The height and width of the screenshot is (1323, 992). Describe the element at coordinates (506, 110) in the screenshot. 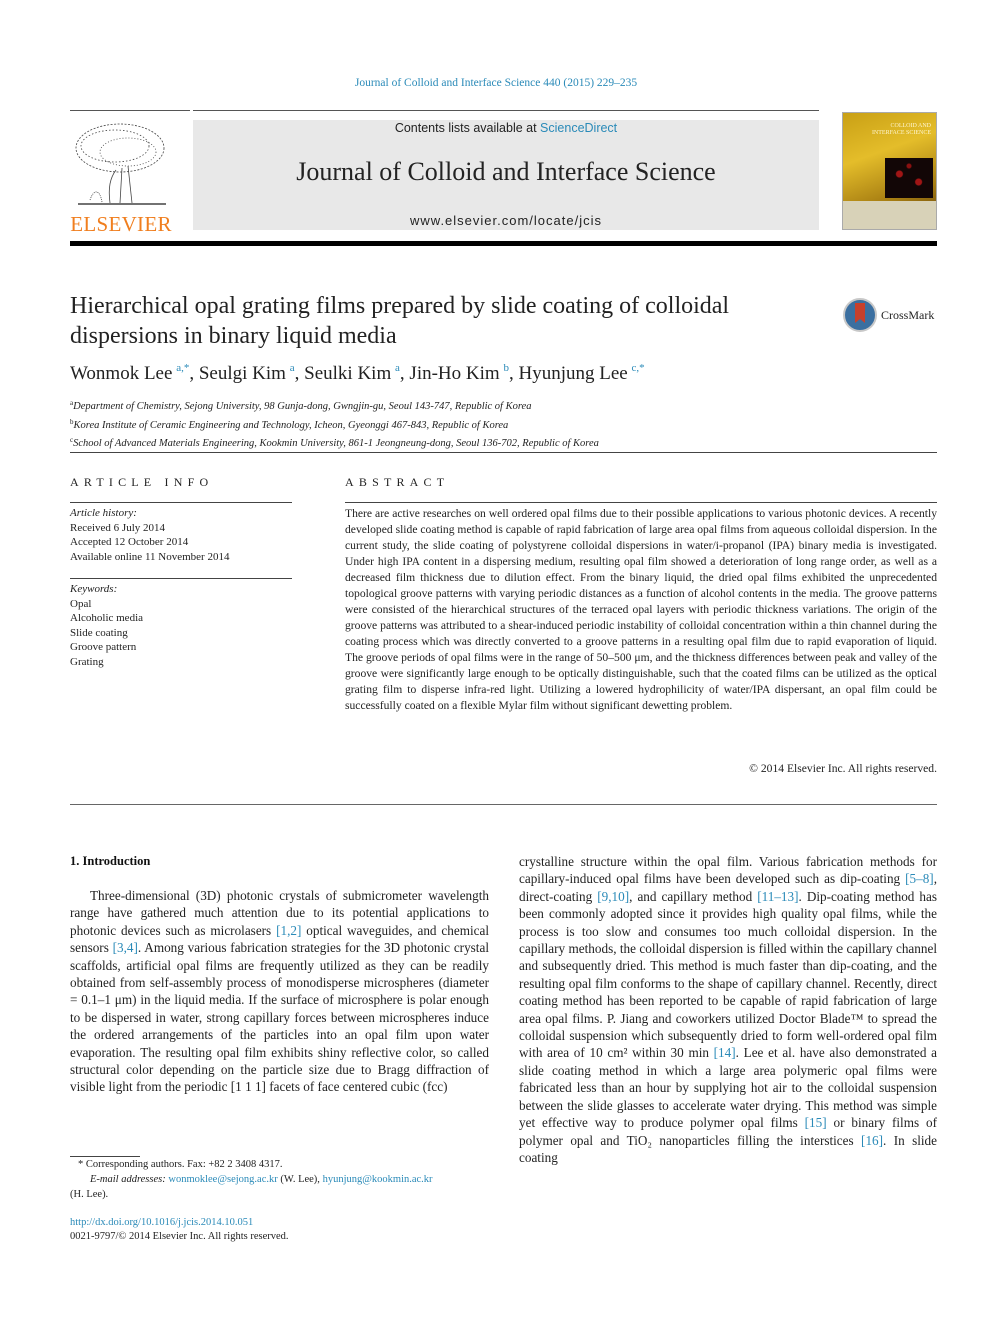

I see `header-divider` at that location.